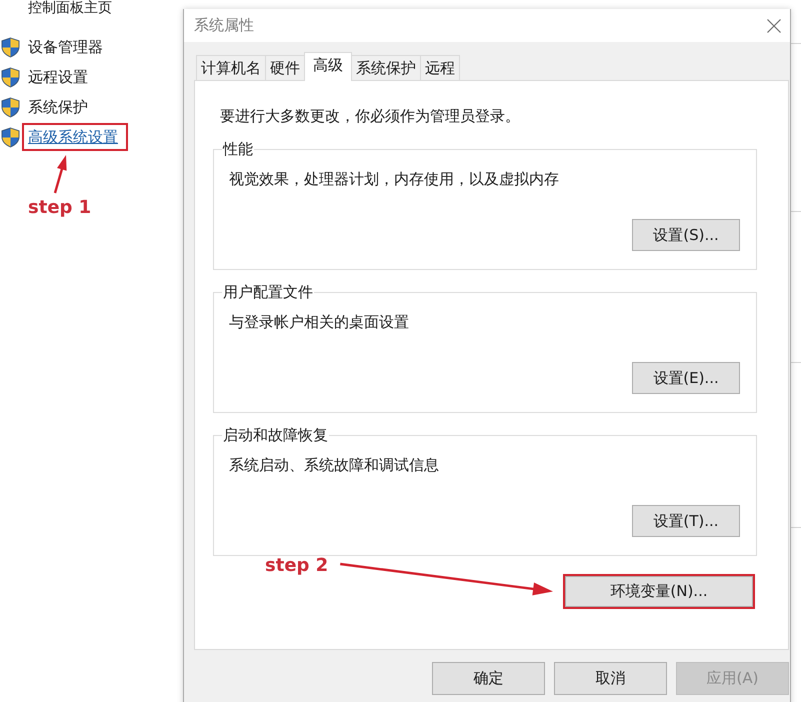  What do you see at coordinates (394, 179) in the screenshot?
I see `group-description: 视觉效果，处理器计划，内存使用，以及虚拟内存` at bounding box center [394, 179].